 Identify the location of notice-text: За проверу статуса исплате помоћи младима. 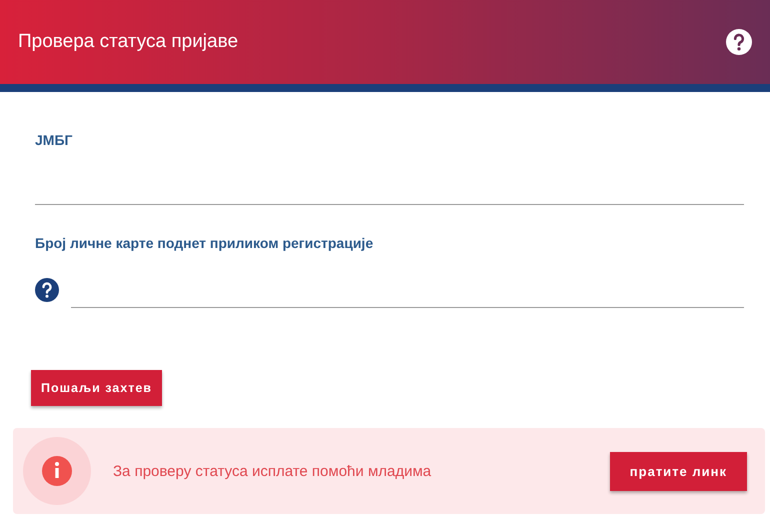
(272, 471).